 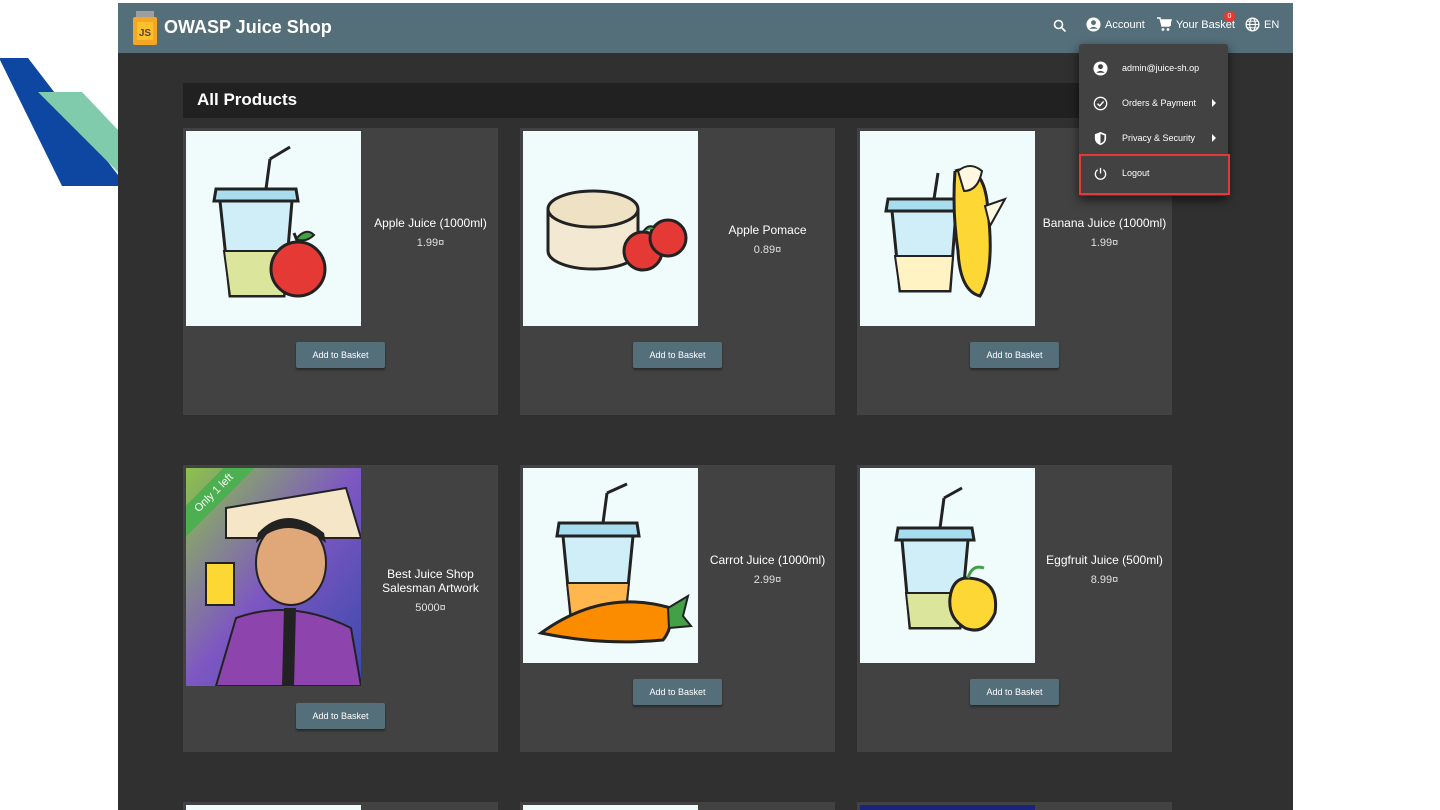 I want to click on check-circle-icon, so click(x=1100, y=103).